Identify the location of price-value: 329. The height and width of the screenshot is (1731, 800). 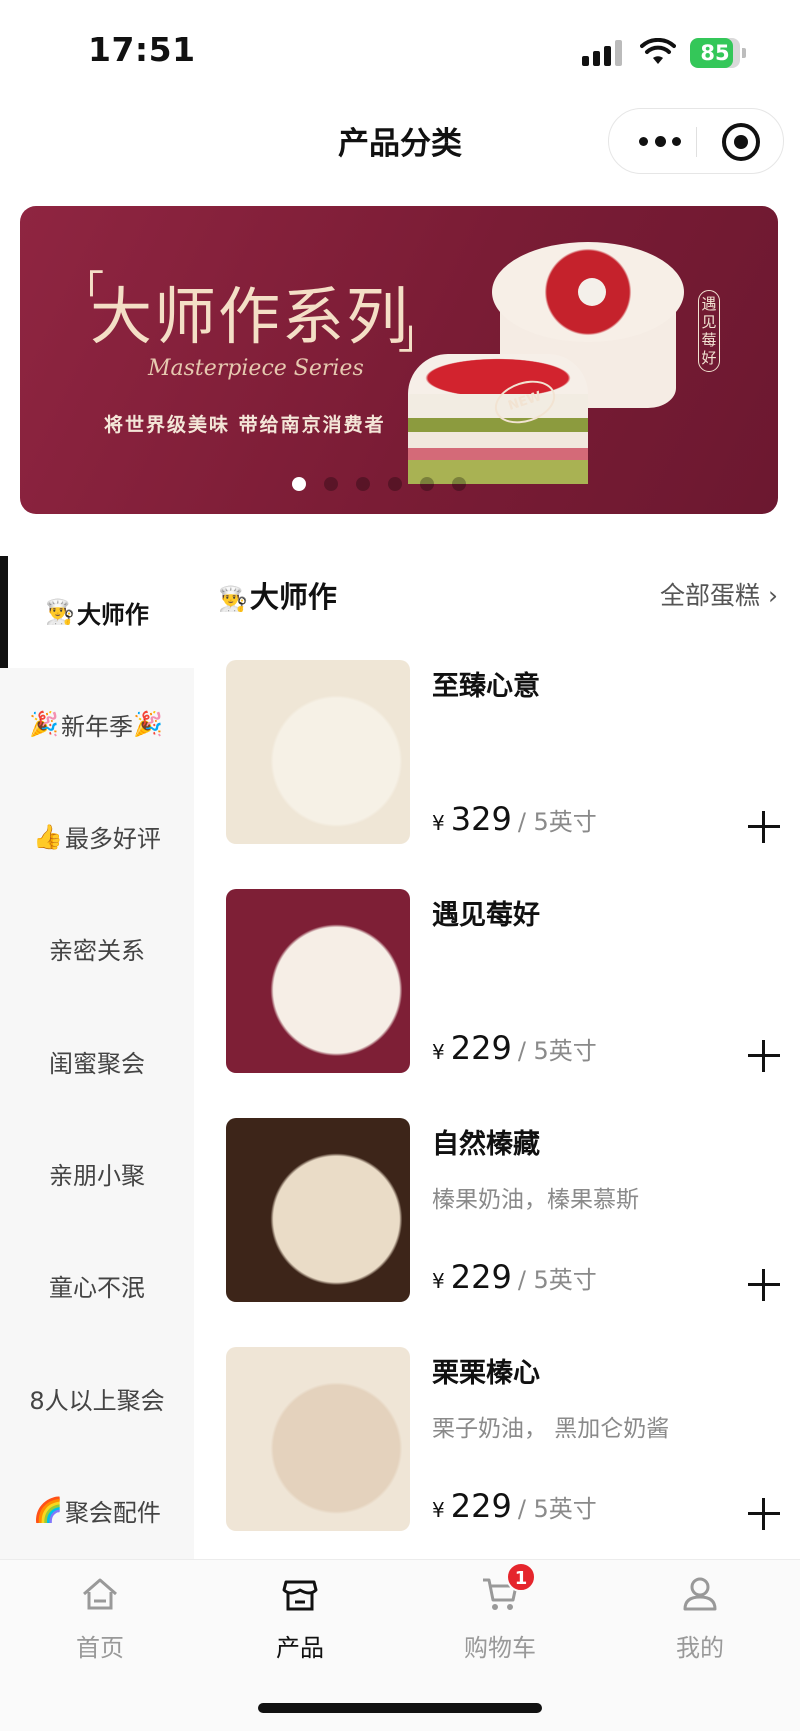
(481, 819).